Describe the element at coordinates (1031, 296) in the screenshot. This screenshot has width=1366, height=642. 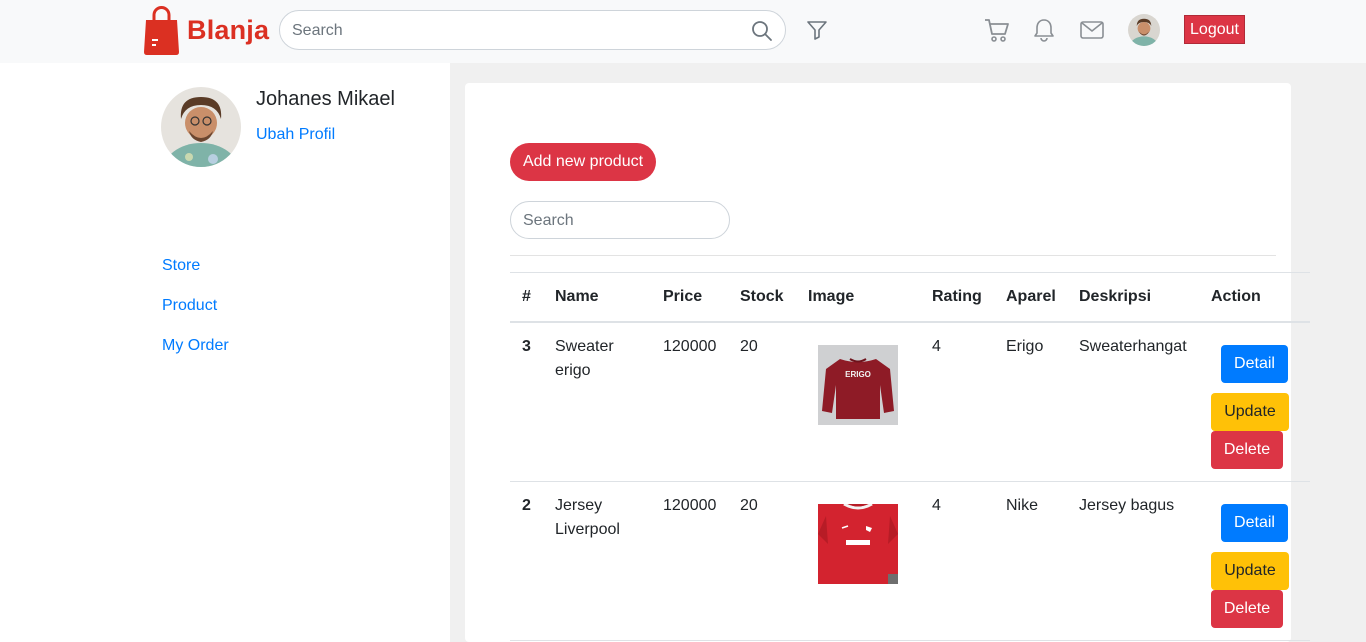
I see `column-header-aparel: Aparel` at that location.